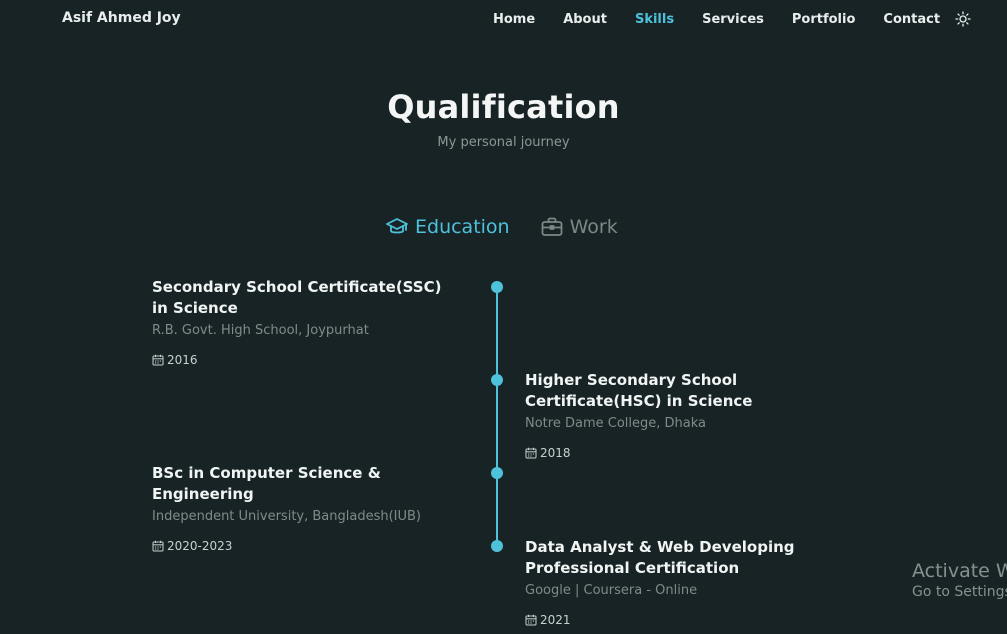  Describe the element at coordinates (615, 423) in the screenshot. I see `entry-institution: Notre Dame College, Dhaka` at that location.